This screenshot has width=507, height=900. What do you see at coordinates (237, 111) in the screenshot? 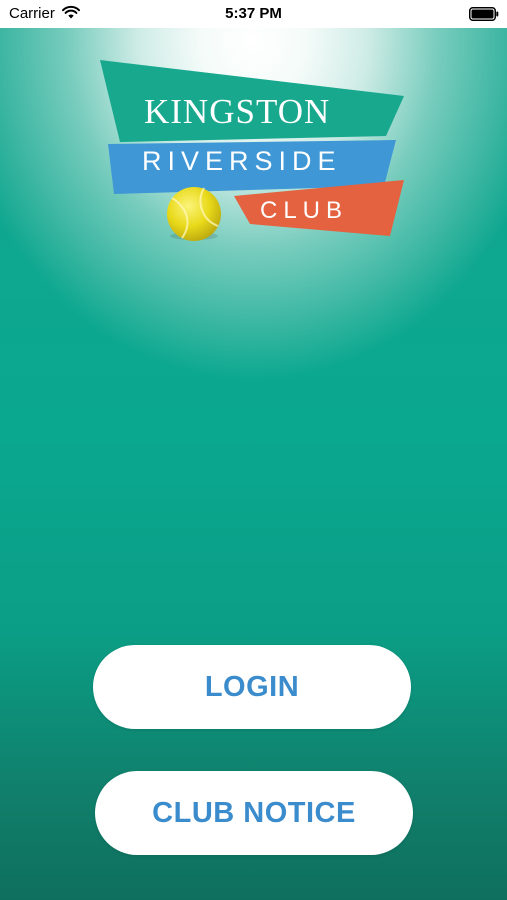
I see `logo-kingston-text: KINGSTON` at bounding box center [237, 111].